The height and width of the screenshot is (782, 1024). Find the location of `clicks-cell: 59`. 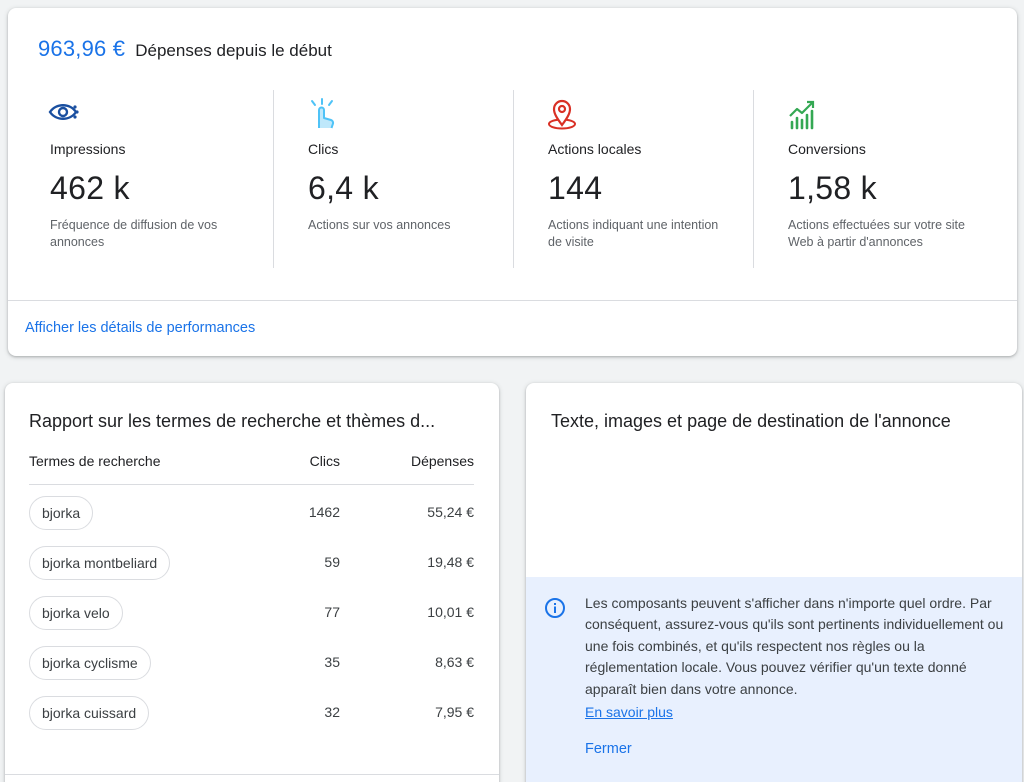

clicks-cell: 59 is located at coordinates (332, 562).